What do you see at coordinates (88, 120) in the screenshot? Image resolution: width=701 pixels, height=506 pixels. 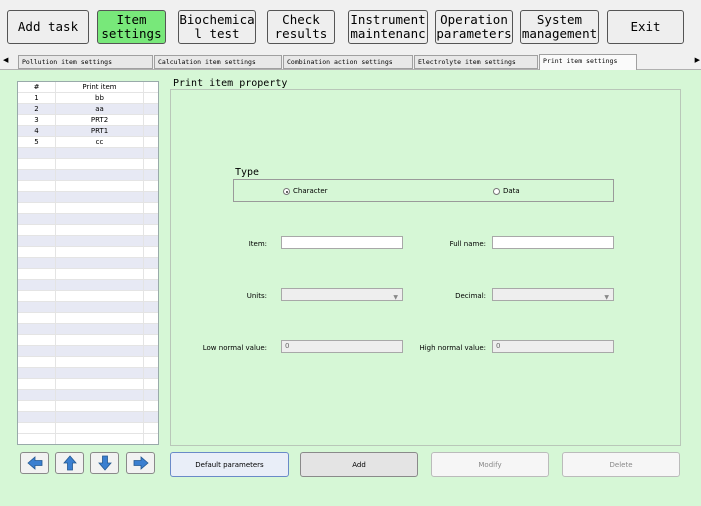 I see `list-item: 3 PRT2` at bounding box center [88, 120].